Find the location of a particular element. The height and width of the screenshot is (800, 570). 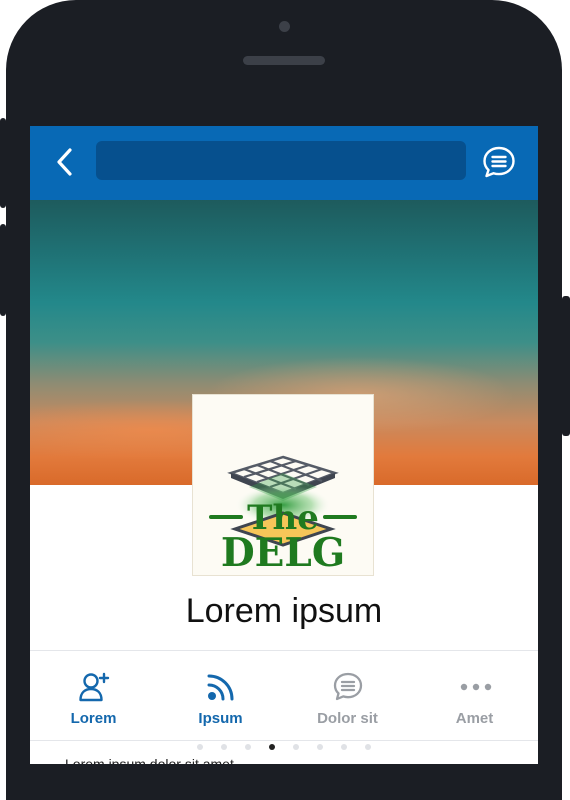

chat-button is located at coordinates (499, 162).